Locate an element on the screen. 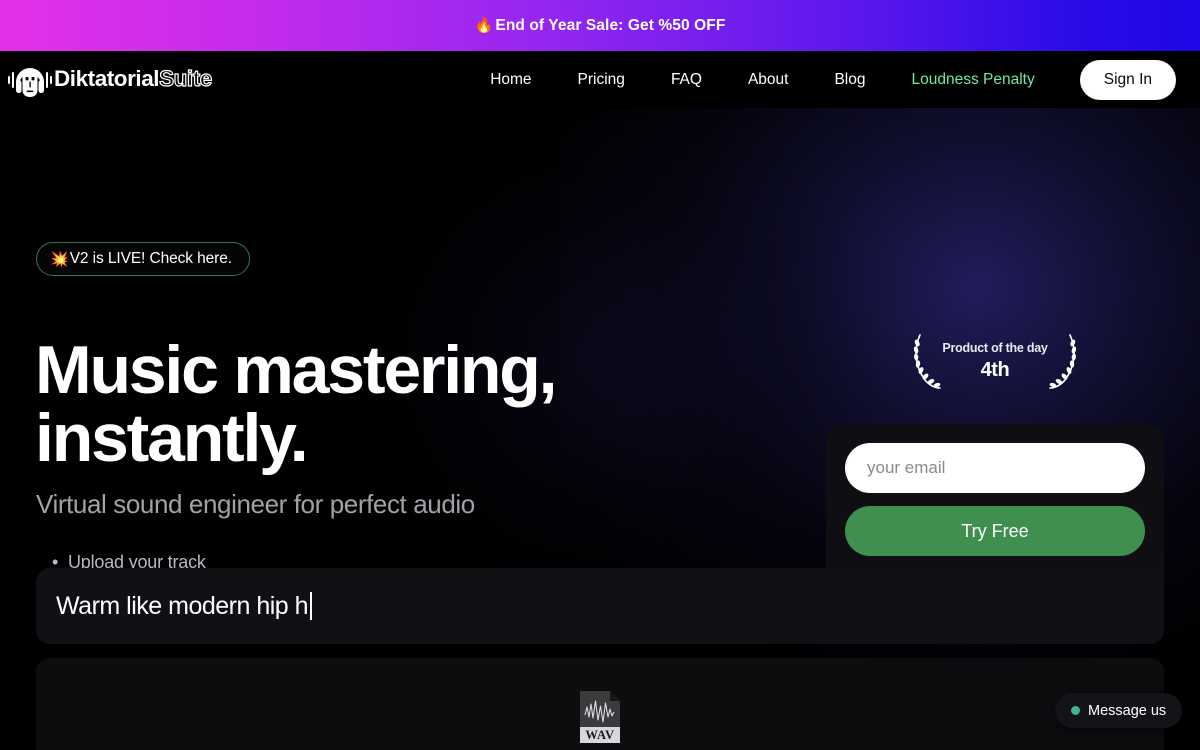  award-badge: Product of the day 4th is located at coordinates (995, 361).